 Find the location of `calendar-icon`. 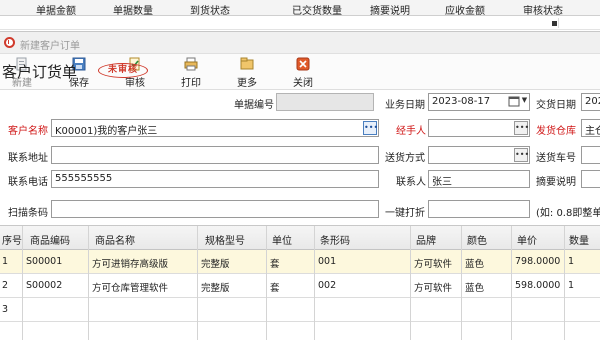

calendar-icon is located at coordinates (514, 102).